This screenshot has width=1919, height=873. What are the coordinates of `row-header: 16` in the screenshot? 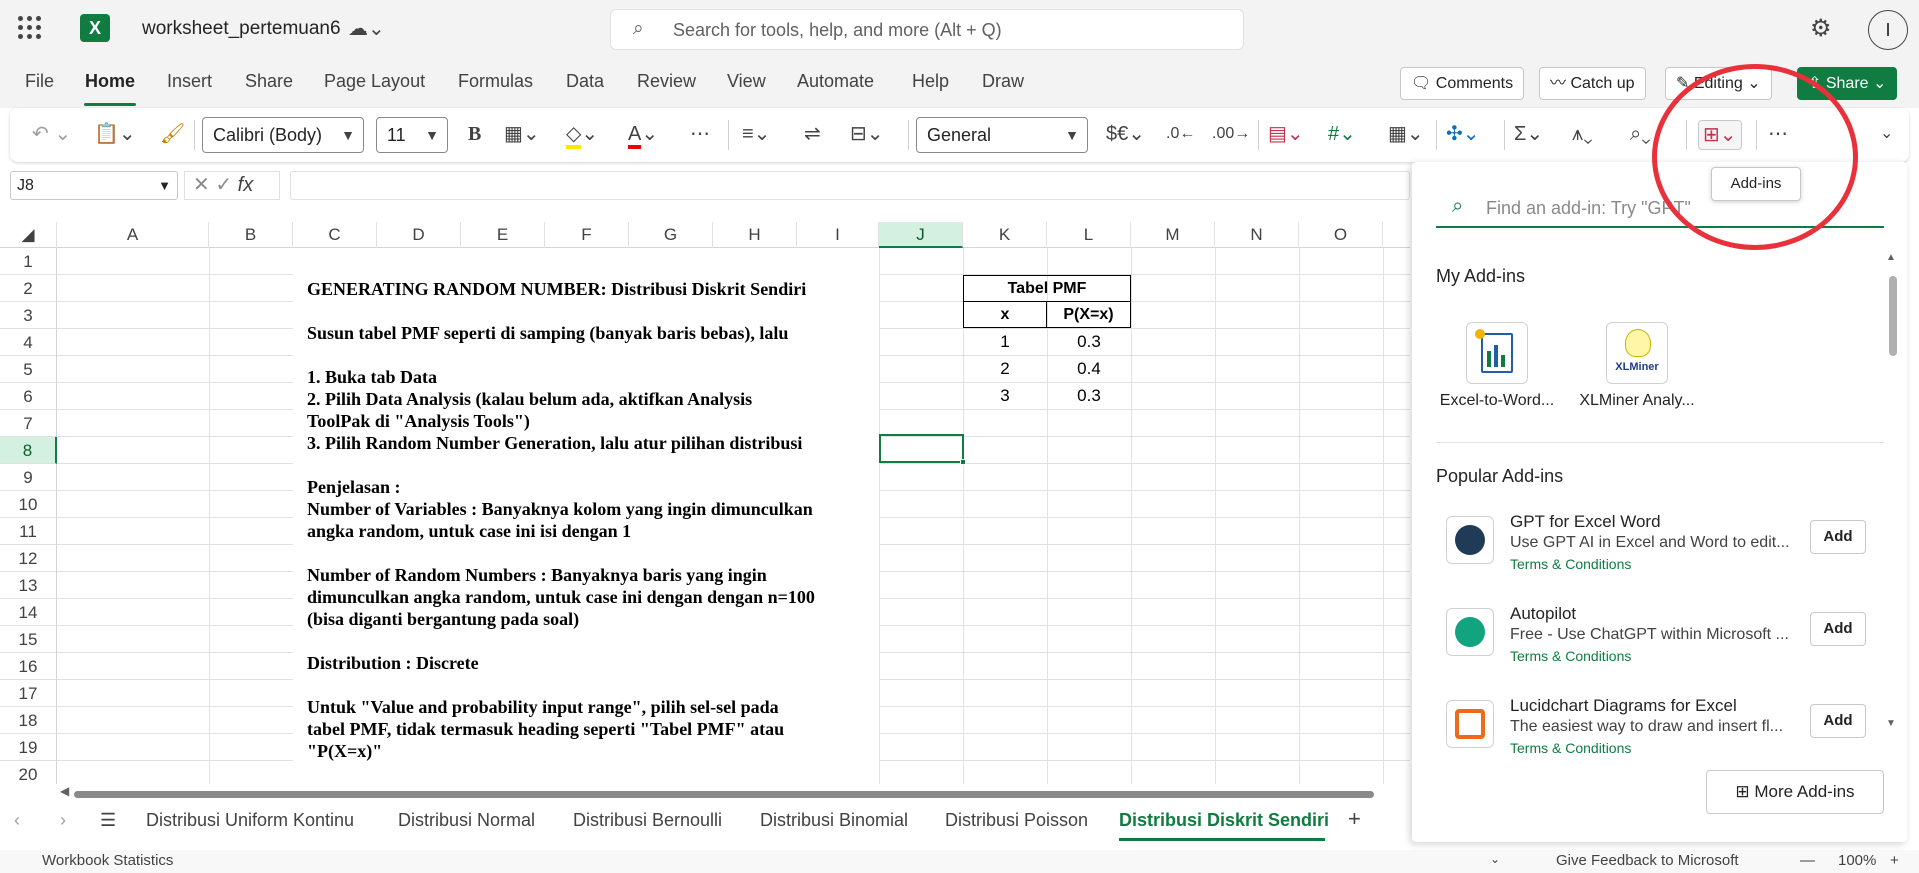 It's located at (28, 666).